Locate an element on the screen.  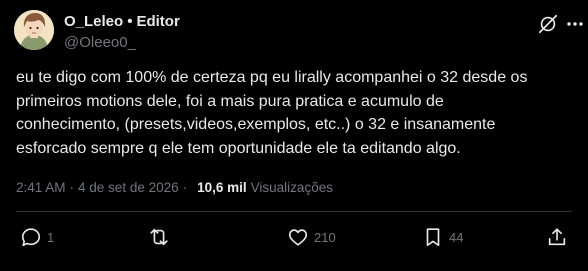
repost-button is located at coordinates (161, 237).